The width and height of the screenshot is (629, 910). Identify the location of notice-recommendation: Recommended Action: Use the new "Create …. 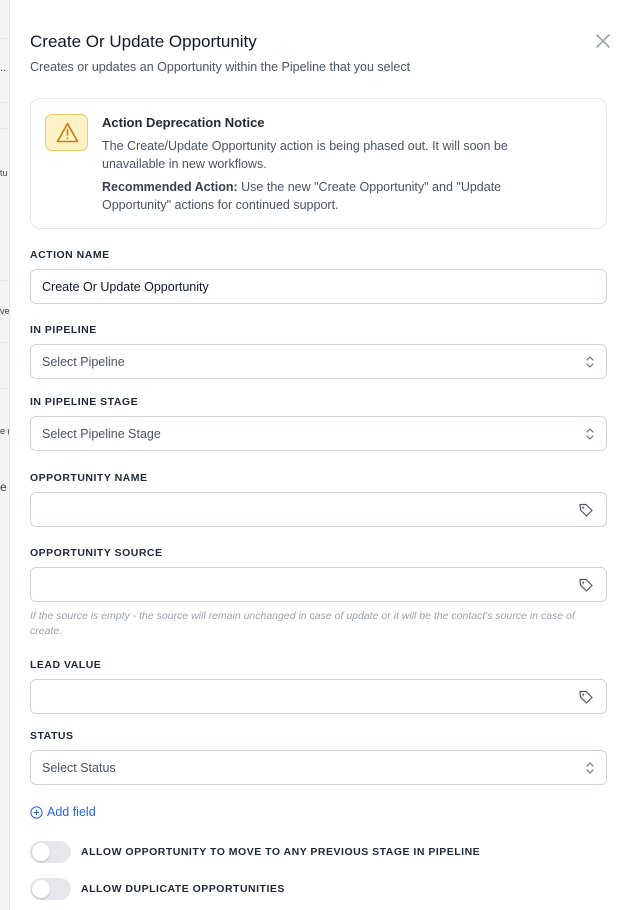
(337, 196).